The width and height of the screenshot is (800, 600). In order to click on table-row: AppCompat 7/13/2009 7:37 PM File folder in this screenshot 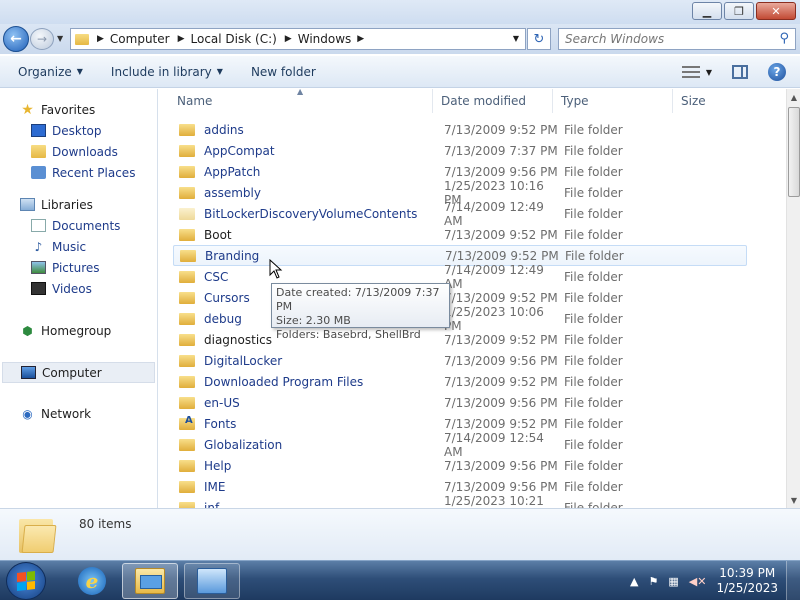, I will do `click(460, 150)`.